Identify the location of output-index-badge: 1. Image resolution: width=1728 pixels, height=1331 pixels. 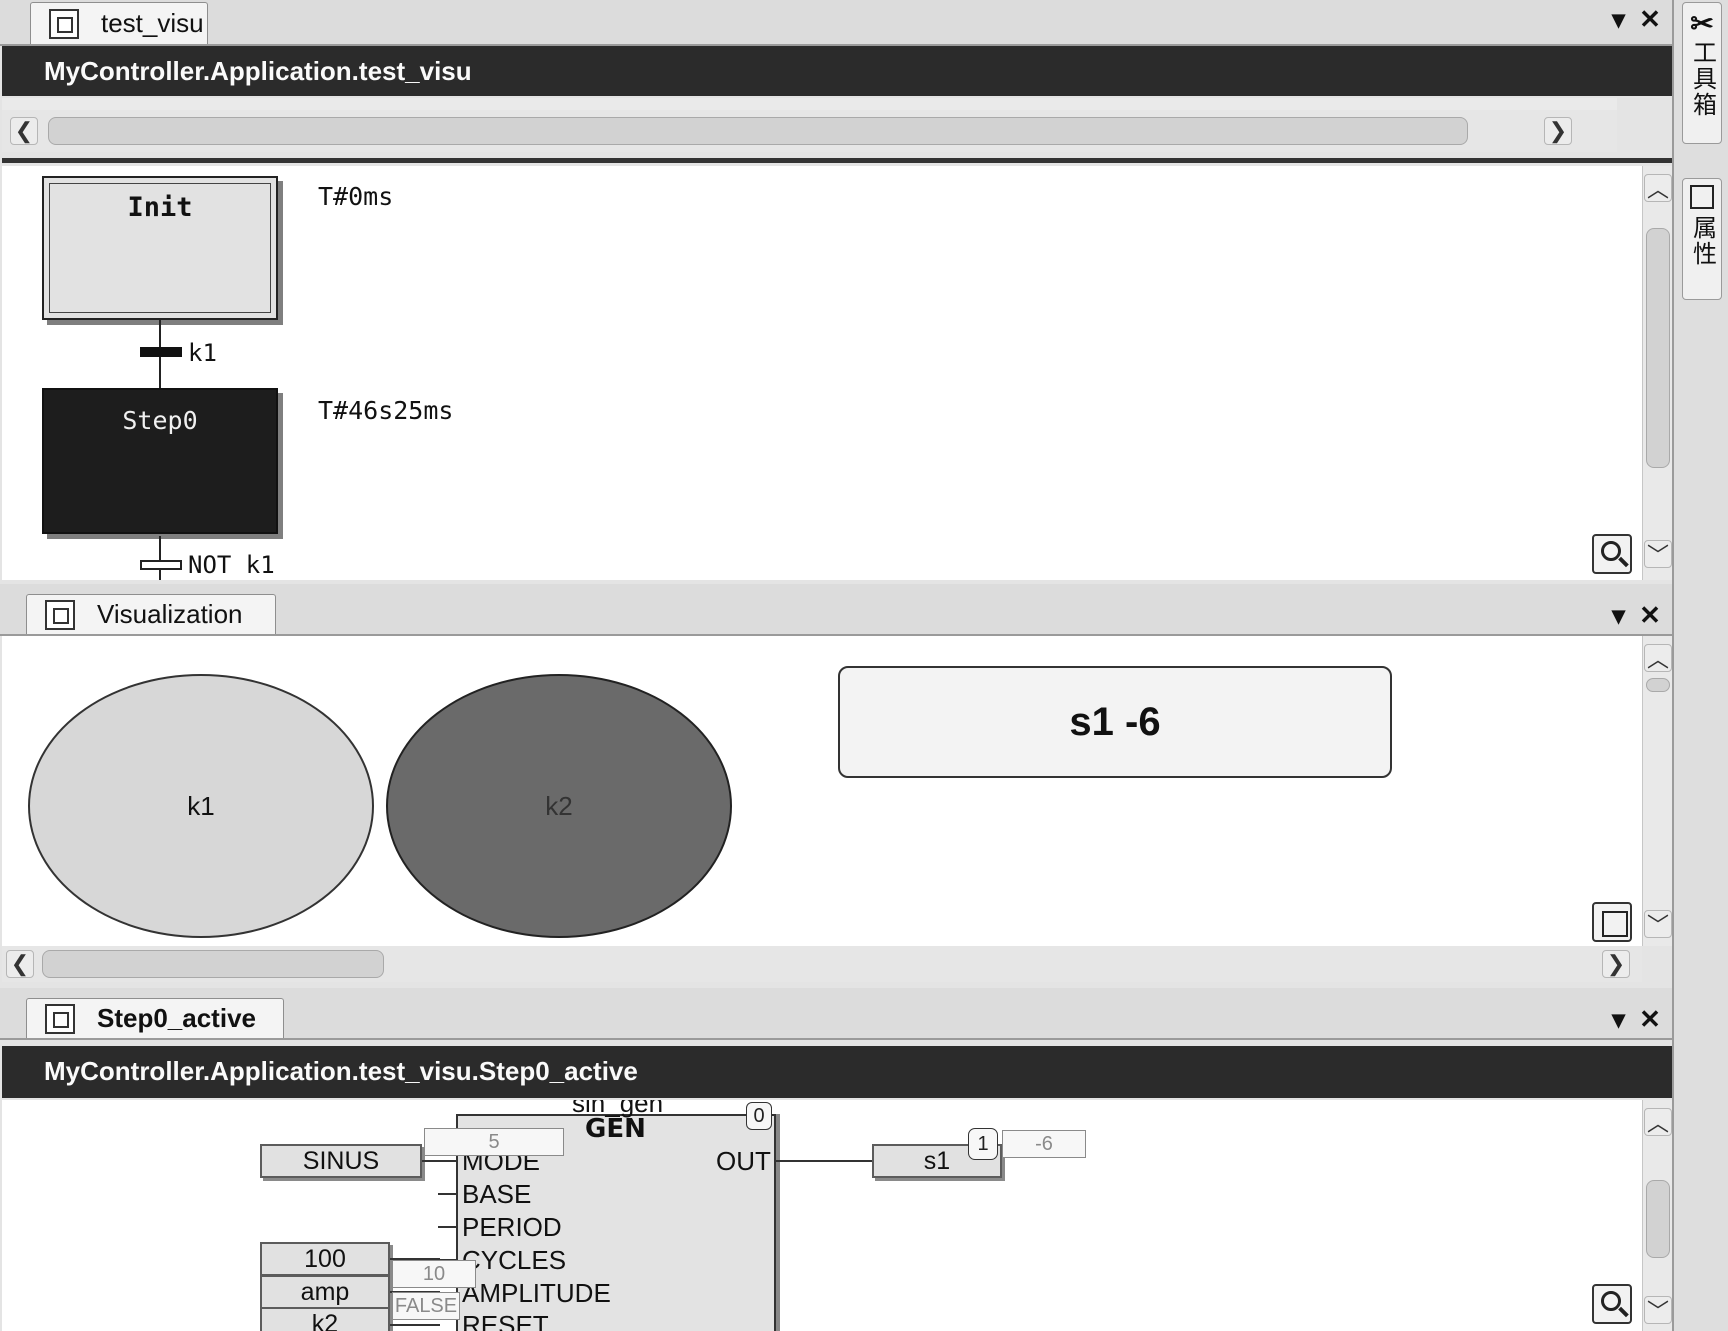
(983, 1144).